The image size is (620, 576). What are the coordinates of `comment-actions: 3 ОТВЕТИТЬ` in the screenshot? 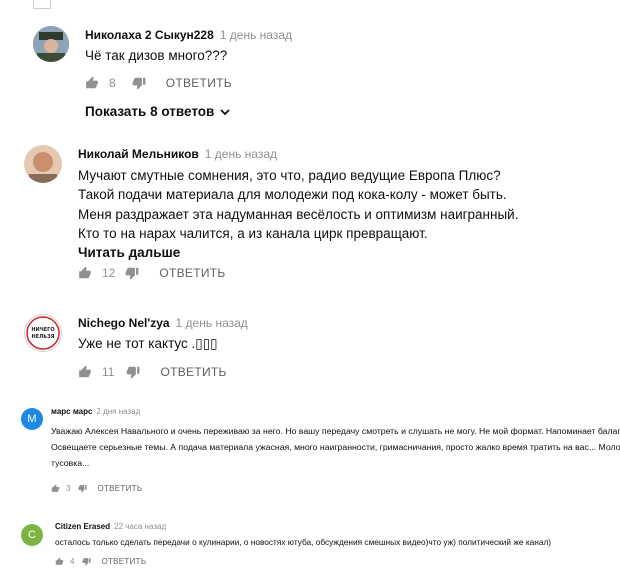 It's located at (96, 488).